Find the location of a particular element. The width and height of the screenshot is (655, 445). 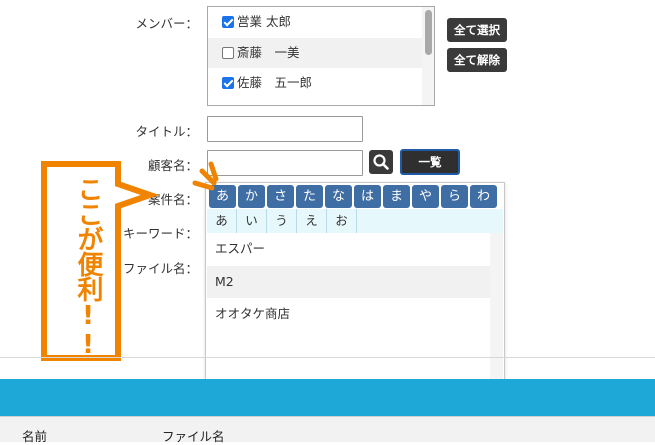

title-input is located at coordinates (285, 129).